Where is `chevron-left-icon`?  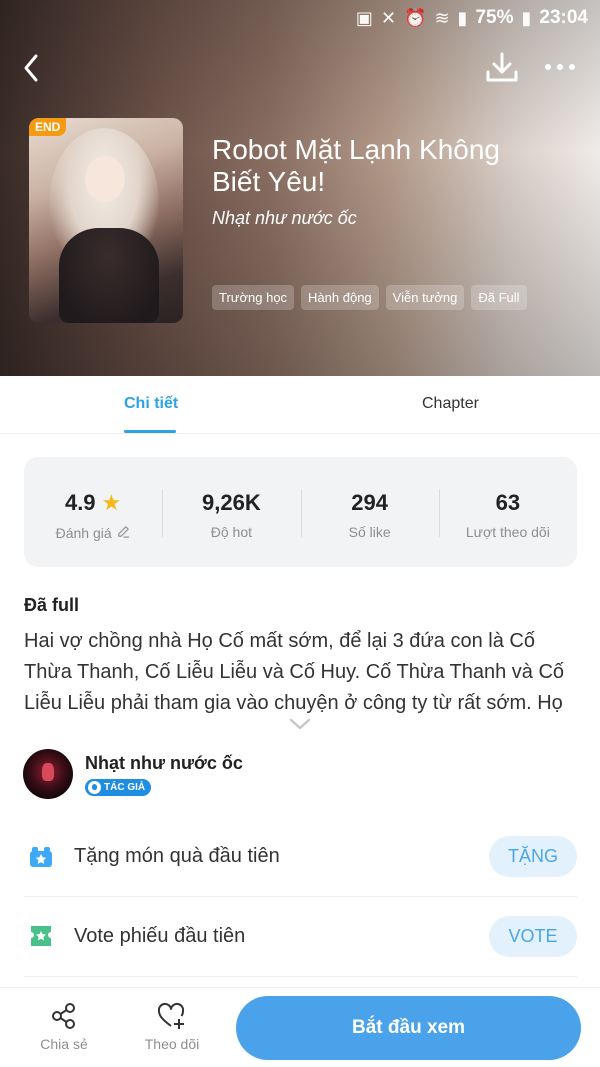 chevron-left-icon is located at coordinates (31, 68).